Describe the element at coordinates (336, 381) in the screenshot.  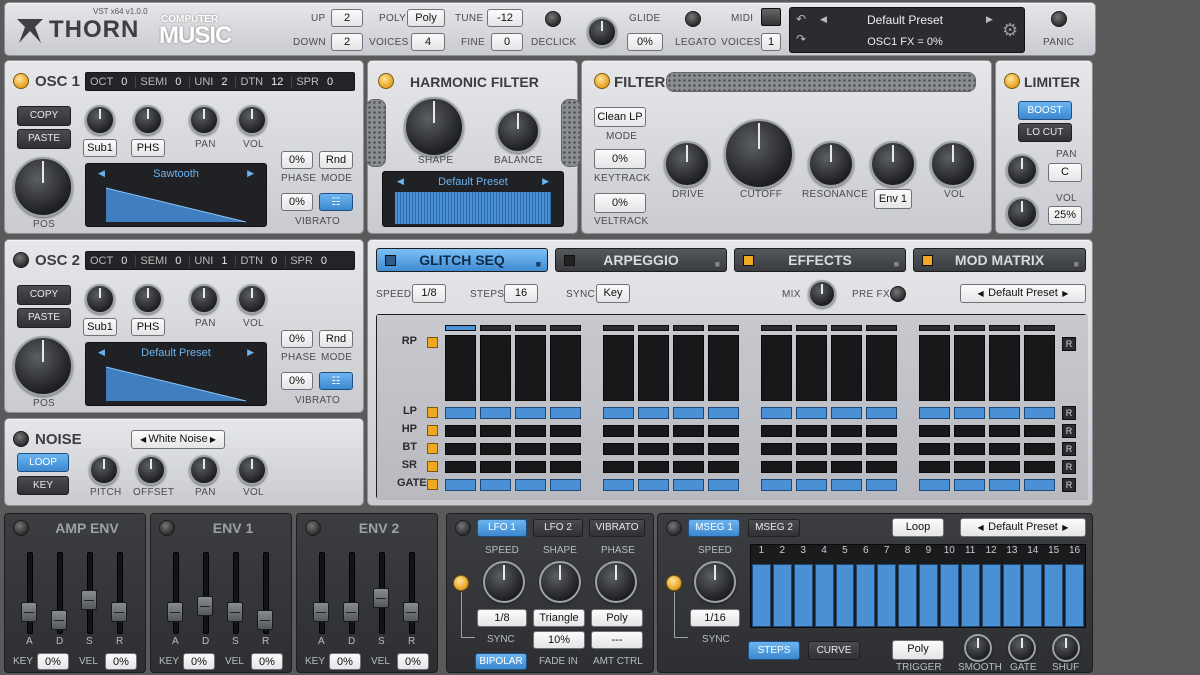
I see `osc2-keyboard-button: ☷` at that location.